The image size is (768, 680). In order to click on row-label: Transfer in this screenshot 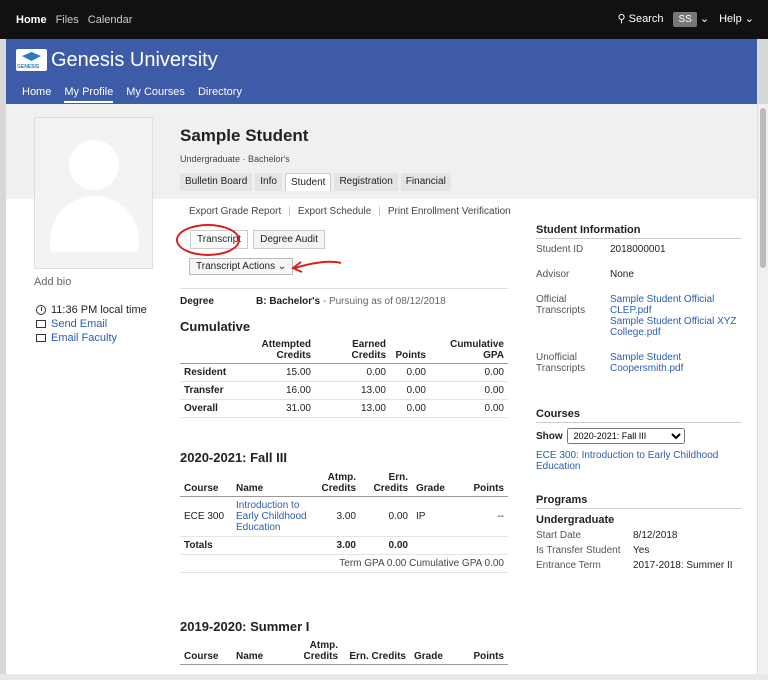, I will do `click(210, 390)`.